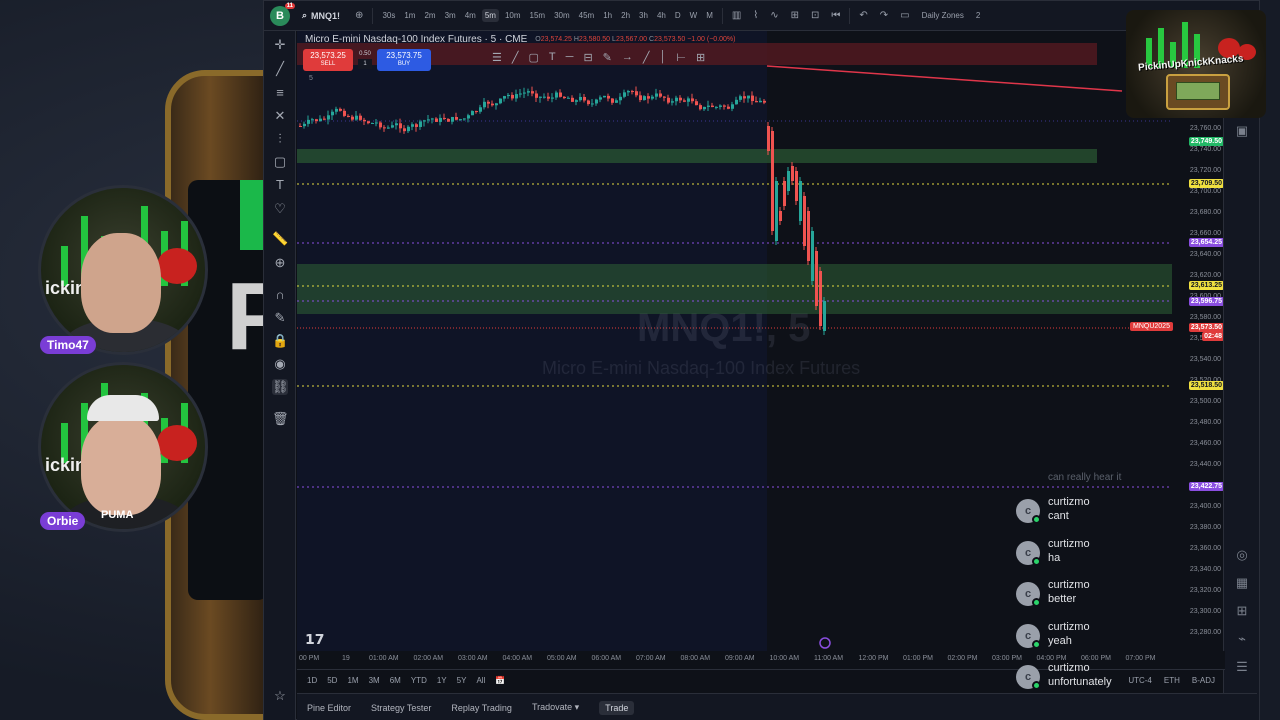  What do you see at coordinates (409, 15) in the screenshot?
I see `interval-button: 1m` at bounding box center [409, 15].